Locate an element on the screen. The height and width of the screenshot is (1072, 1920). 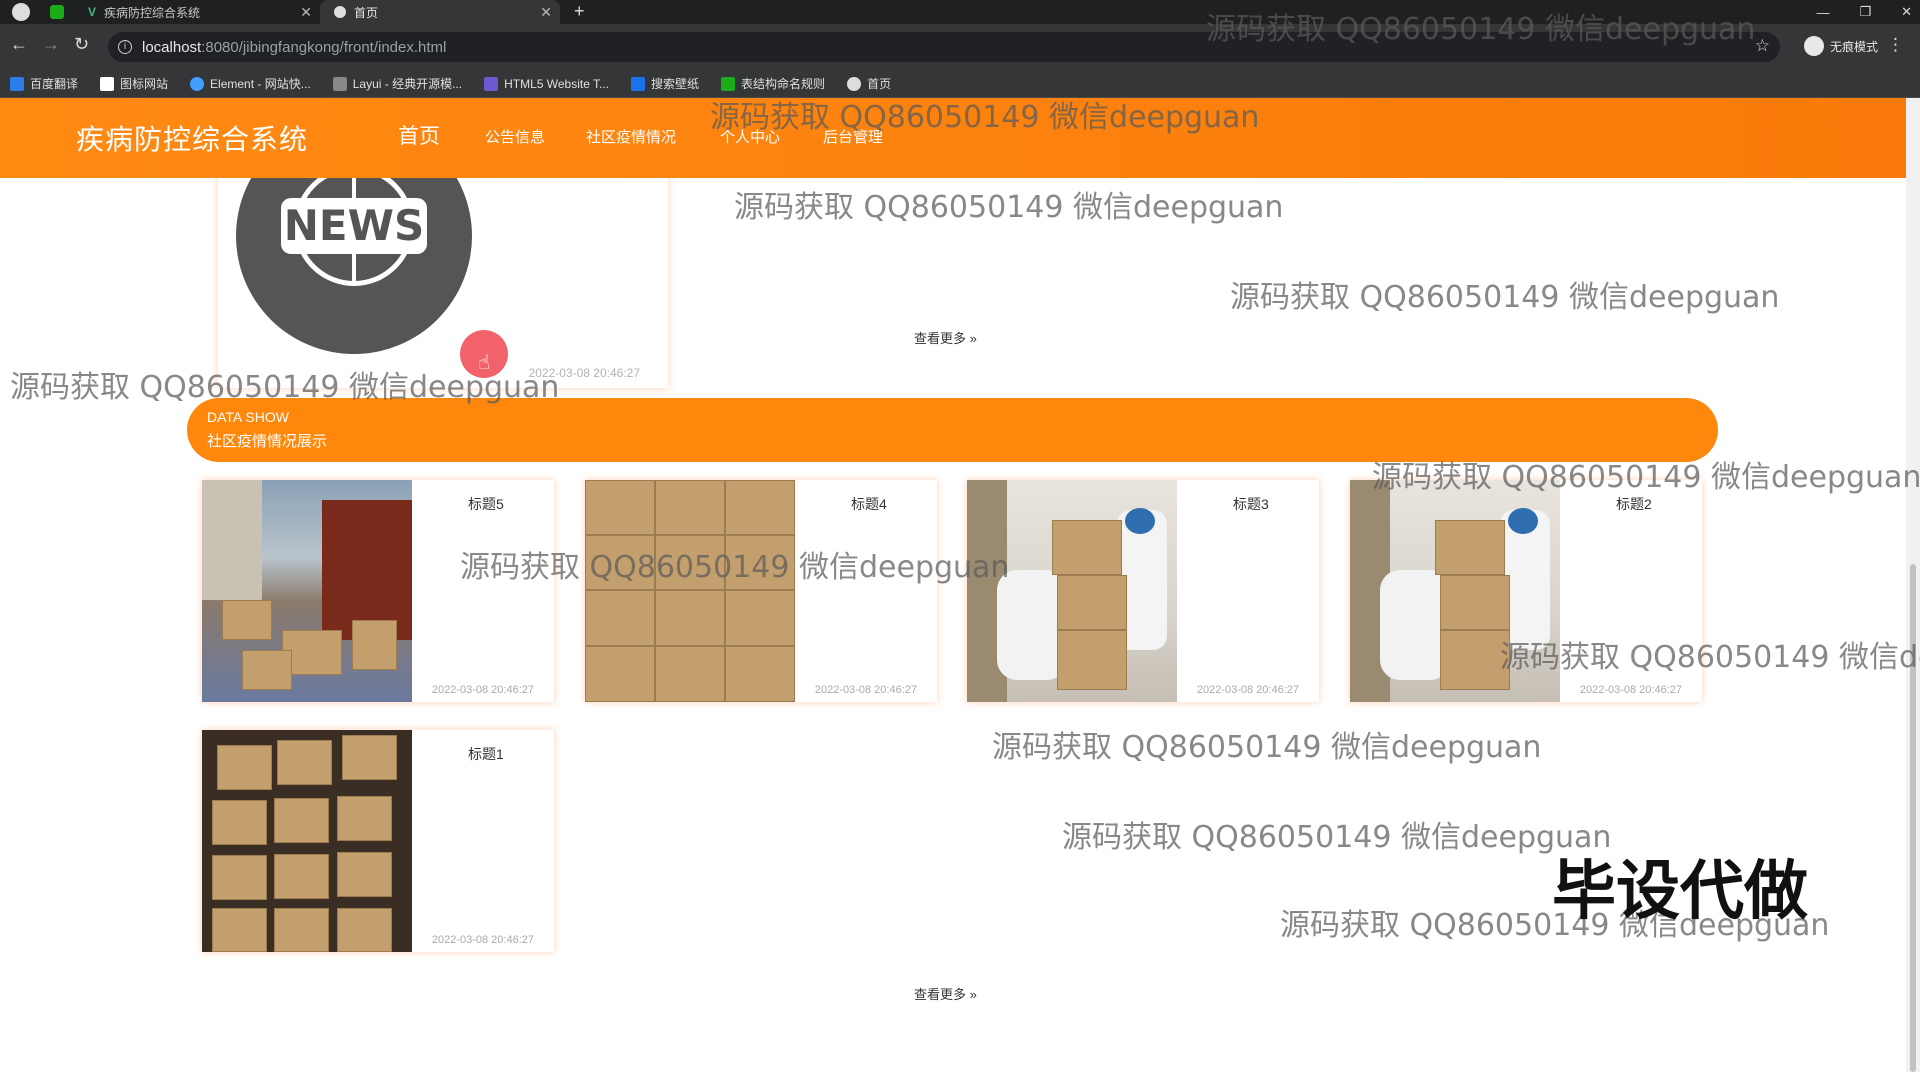
wallpaper-icon is located at coordinates (638, 83).